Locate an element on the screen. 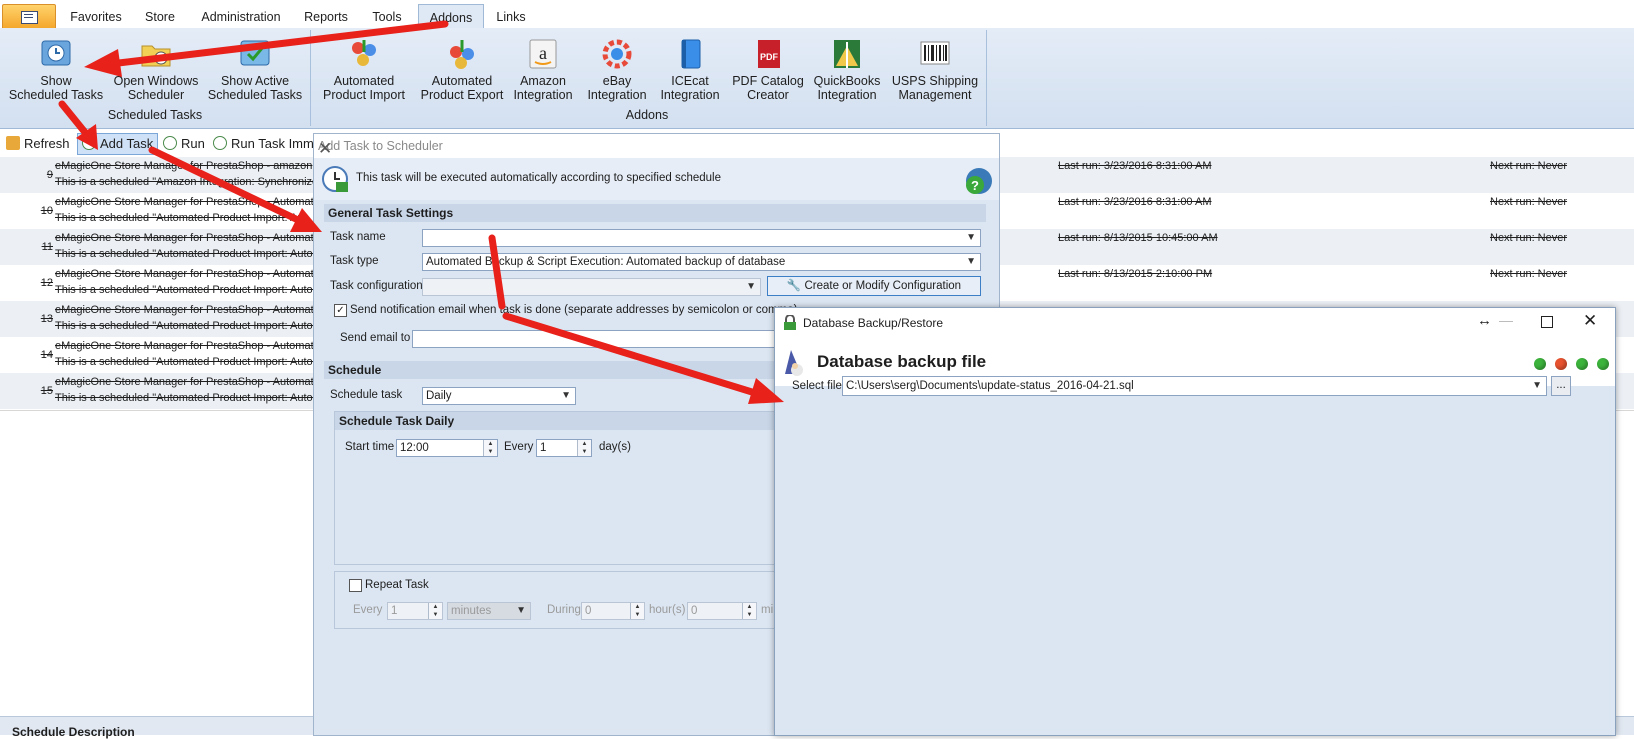  tab-store: Store is located at coordinates (160, 16).